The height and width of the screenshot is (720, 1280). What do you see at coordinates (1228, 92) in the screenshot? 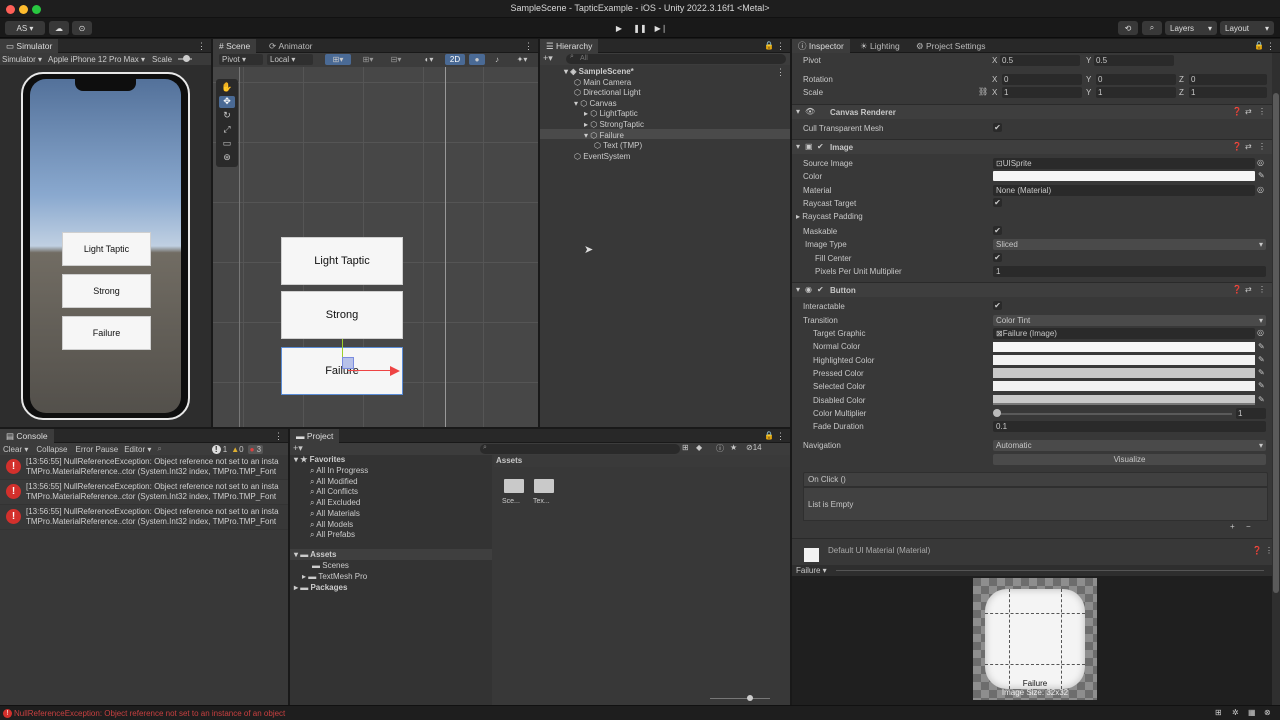
I see `scale-z-field: 1` at bounding box center [1228, 92].